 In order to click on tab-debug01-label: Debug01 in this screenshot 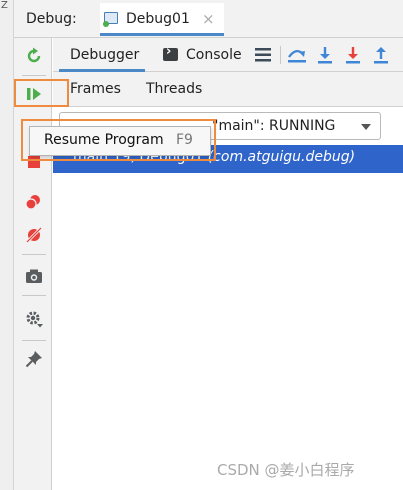, I will do `click(158, 19)`.